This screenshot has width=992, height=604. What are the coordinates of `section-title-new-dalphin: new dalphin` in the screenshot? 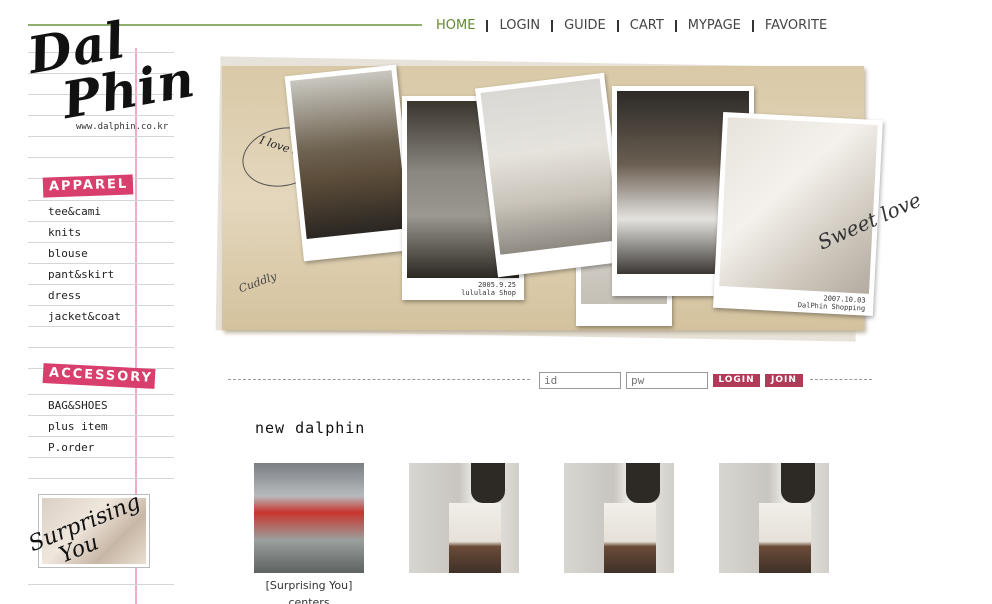 It's located at (310, 428).